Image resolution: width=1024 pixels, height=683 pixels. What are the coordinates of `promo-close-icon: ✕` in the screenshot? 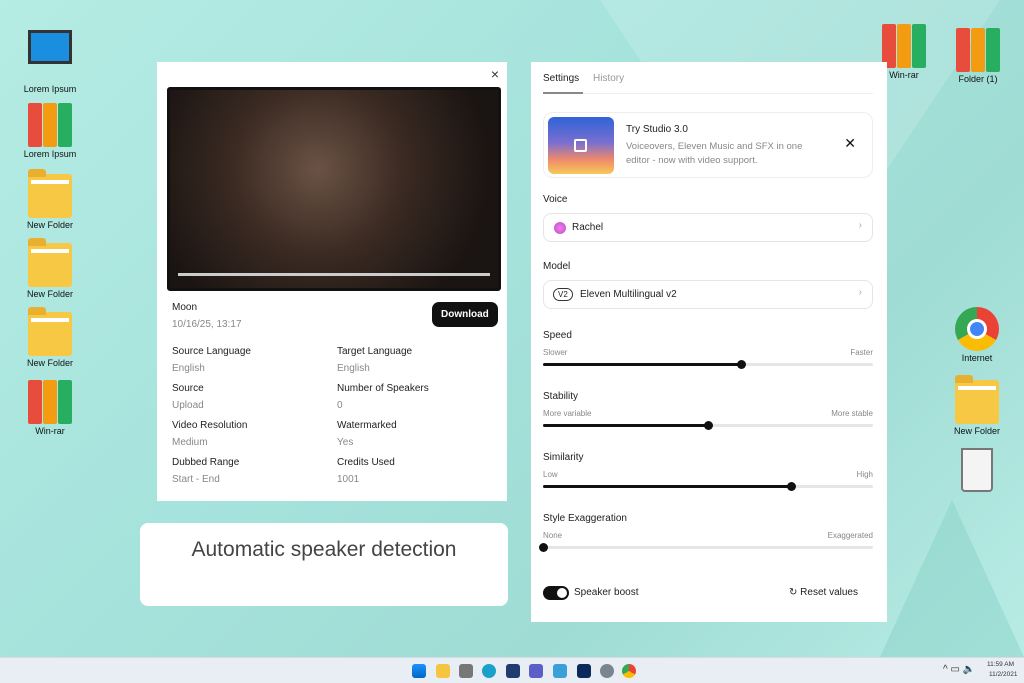 It's located at (850, 143).